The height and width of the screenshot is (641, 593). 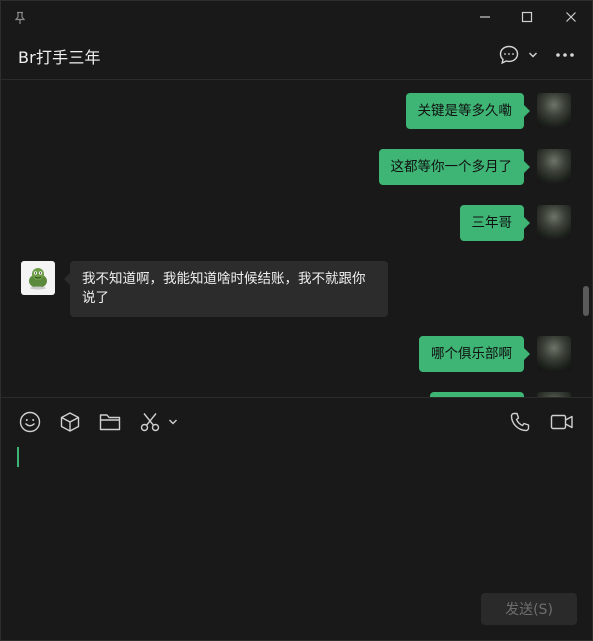 What do you see at coordinates (70, 422) in the screenshot?
I see `box-icon` at bounding box center [70, 422].